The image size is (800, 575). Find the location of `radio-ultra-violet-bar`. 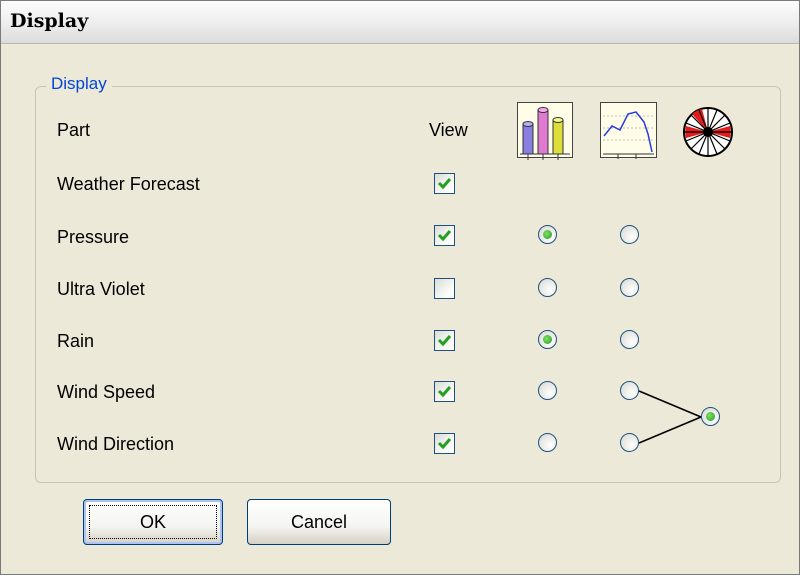

radio-ultra-violet-bar is located at coordinates (547, 287).